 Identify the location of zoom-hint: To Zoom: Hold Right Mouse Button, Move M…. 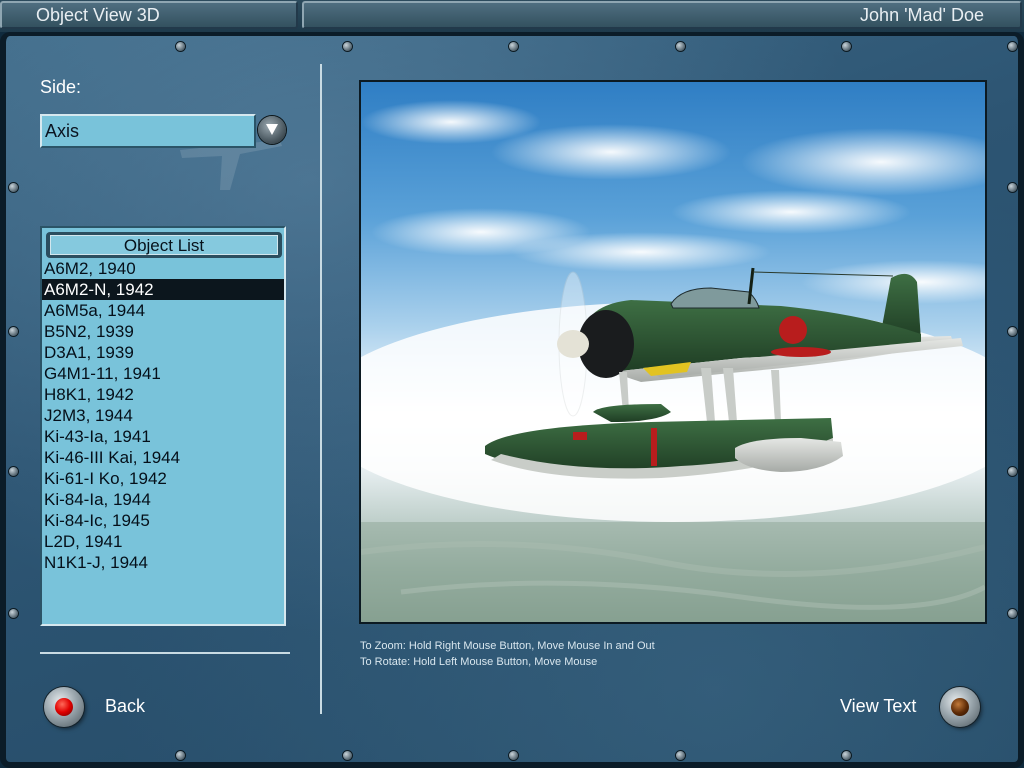
(507, 646).